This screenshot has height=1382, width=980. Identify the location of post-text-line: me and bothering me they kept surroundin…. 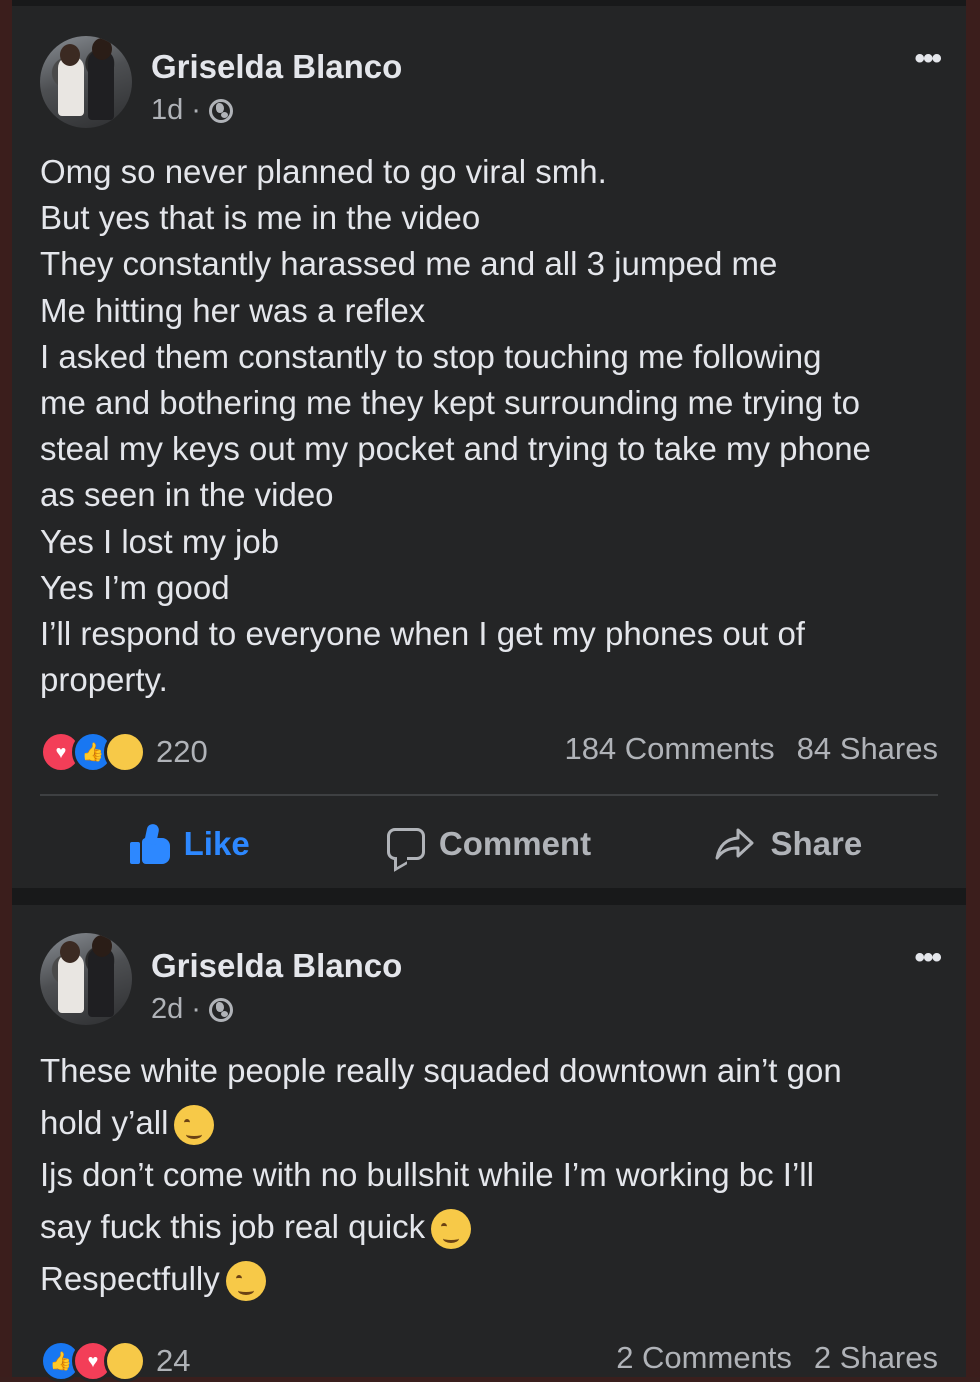
(450, 403).